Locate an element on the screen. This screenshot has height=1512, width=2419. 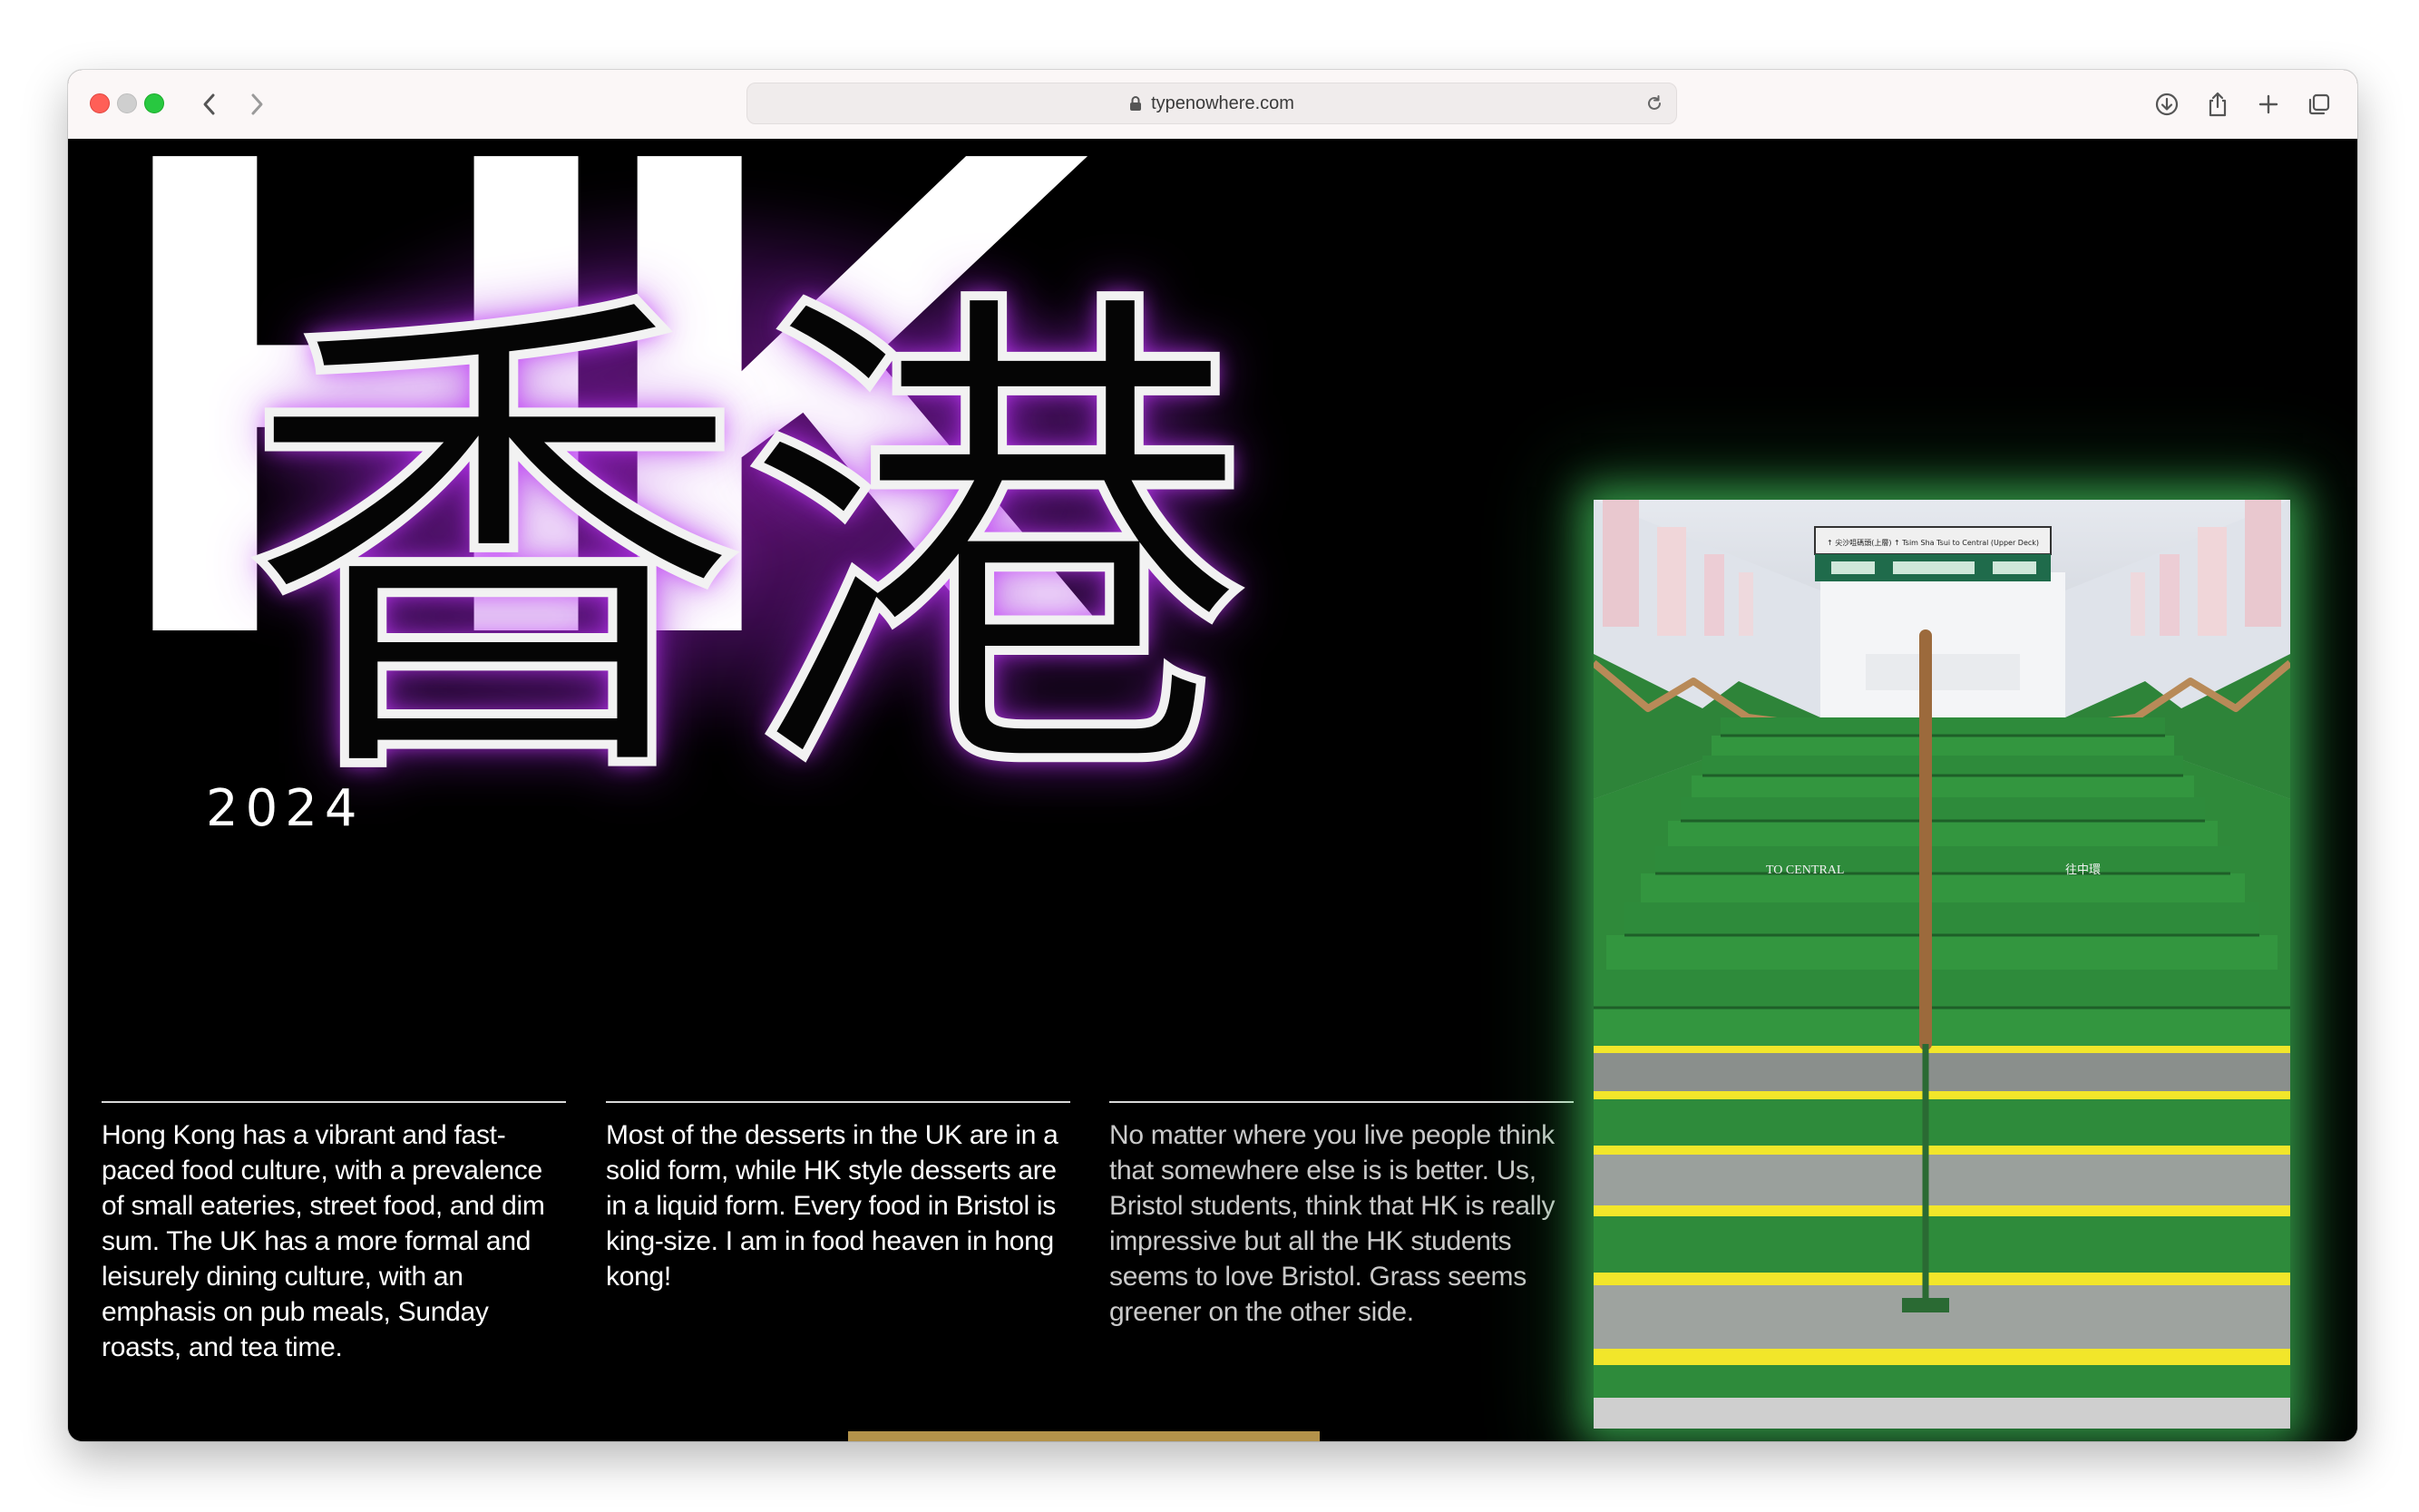
tab-overview-button is located at coordinates (2320, 104).